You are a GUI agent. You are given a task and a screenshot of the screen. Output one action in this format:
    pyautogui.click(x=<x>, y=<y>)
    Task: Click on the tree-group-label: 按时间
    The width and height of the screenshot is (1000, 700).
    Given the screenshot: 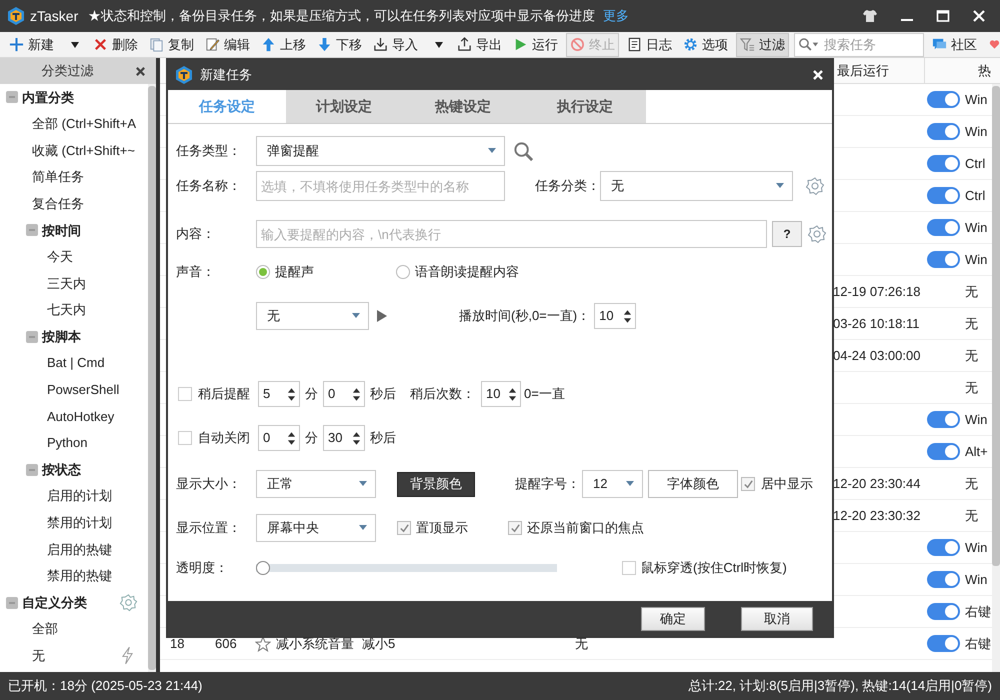 What is the action you would take?
    pyautogui.click(x=61, y=230)
    